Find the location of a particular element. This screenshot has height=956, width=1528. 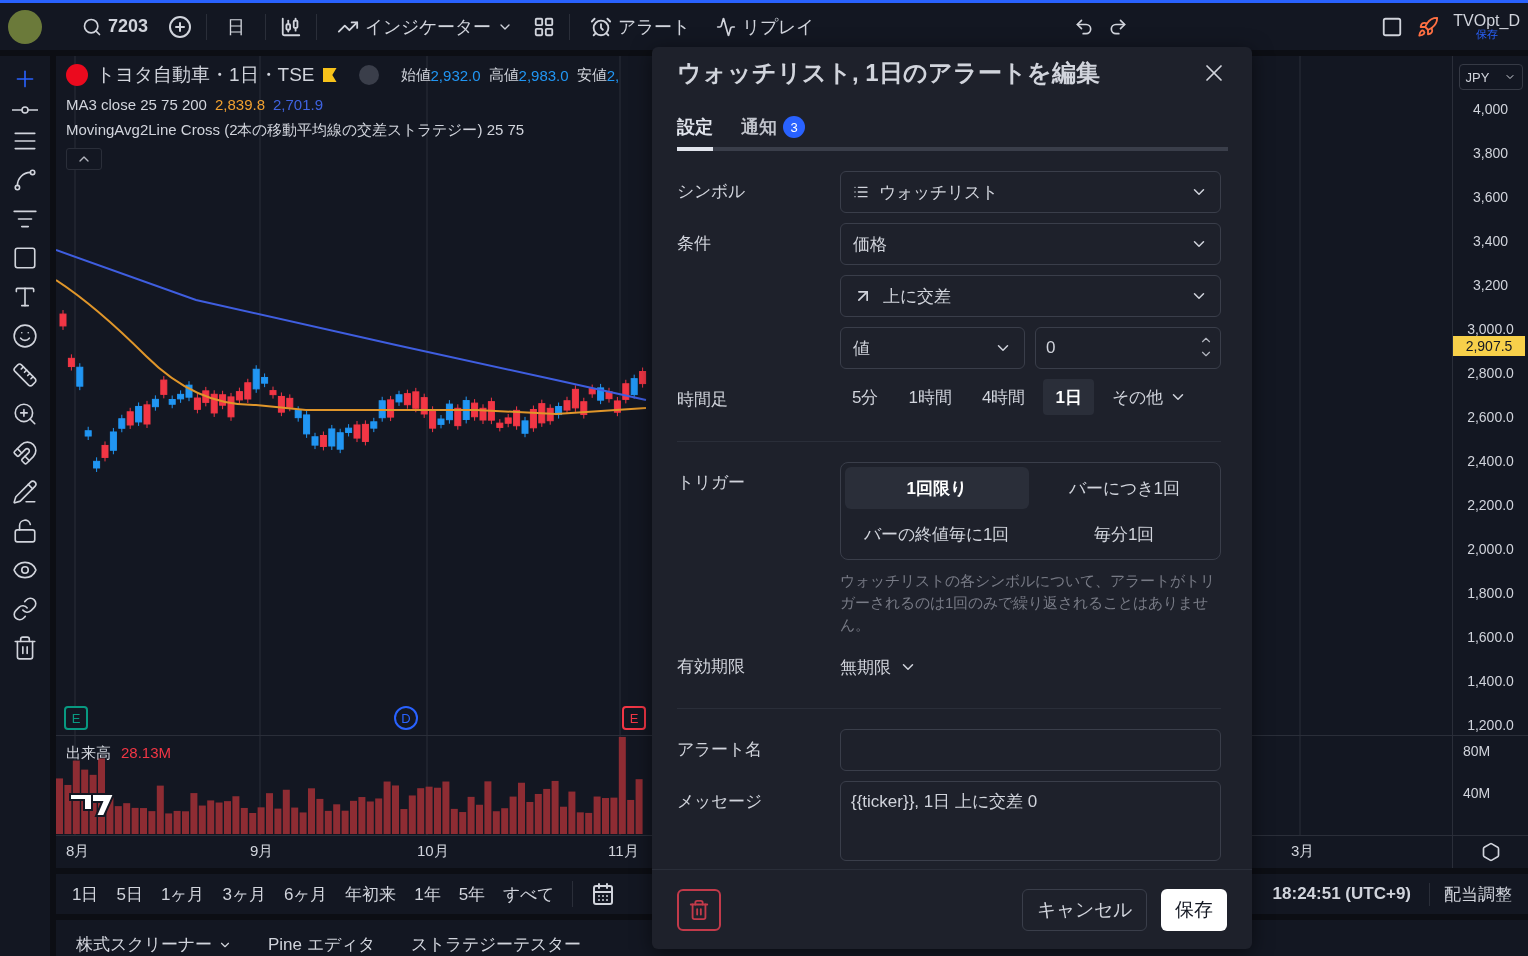

range-button: 年初来 is located at coordinates (371, 894).